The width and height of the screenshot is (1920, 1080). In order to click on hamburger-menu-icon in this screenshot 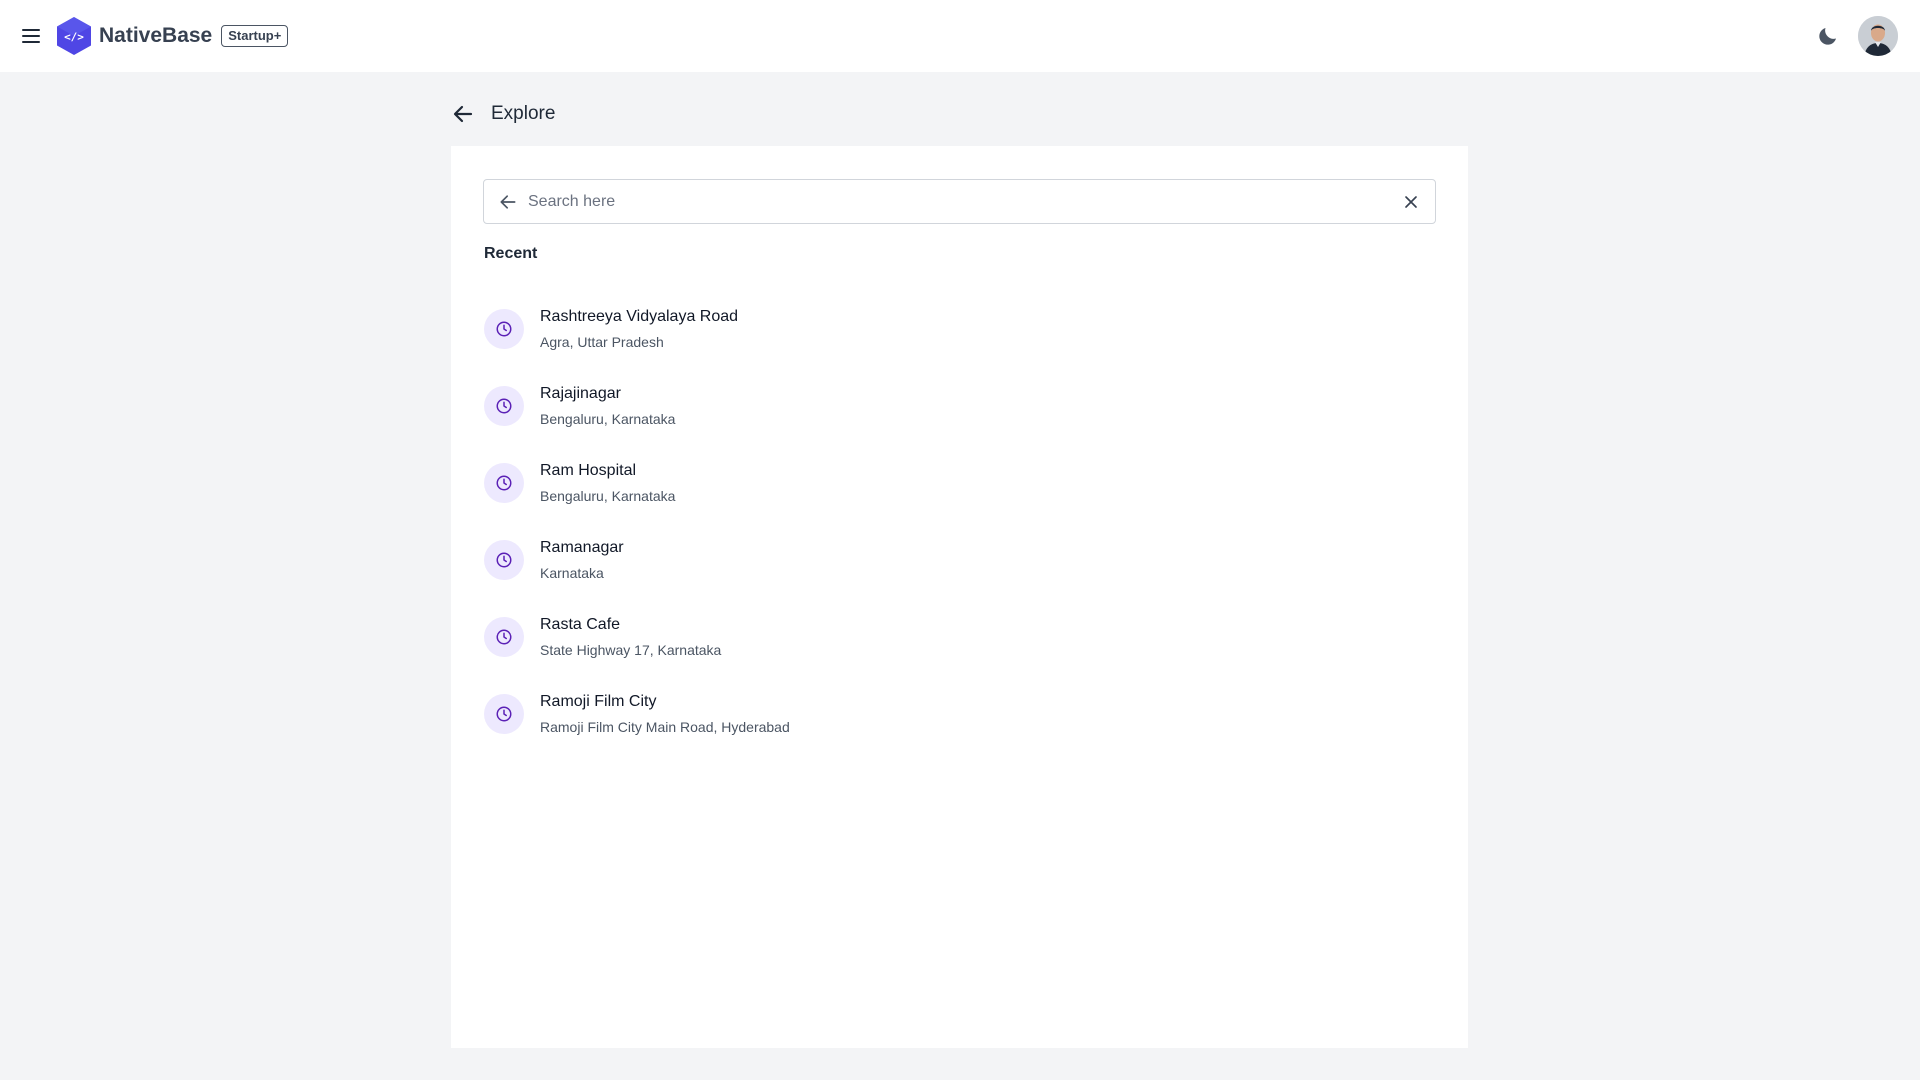, I will do `click(33, 36)`.